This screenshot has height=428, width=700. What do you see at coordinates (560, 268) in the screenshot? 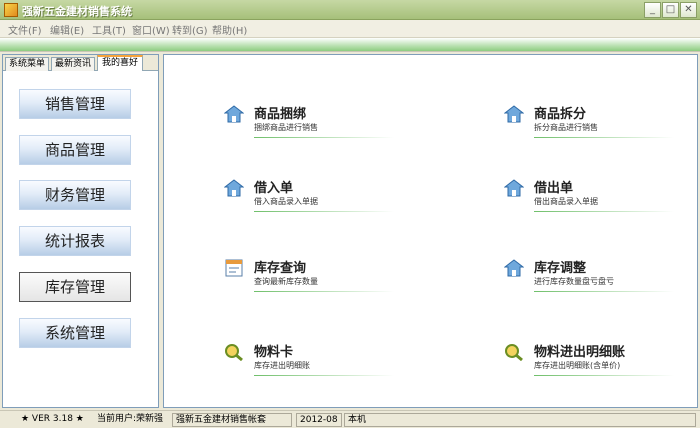
I see `func-title: 库存调整` at bounding box center [560, 268].